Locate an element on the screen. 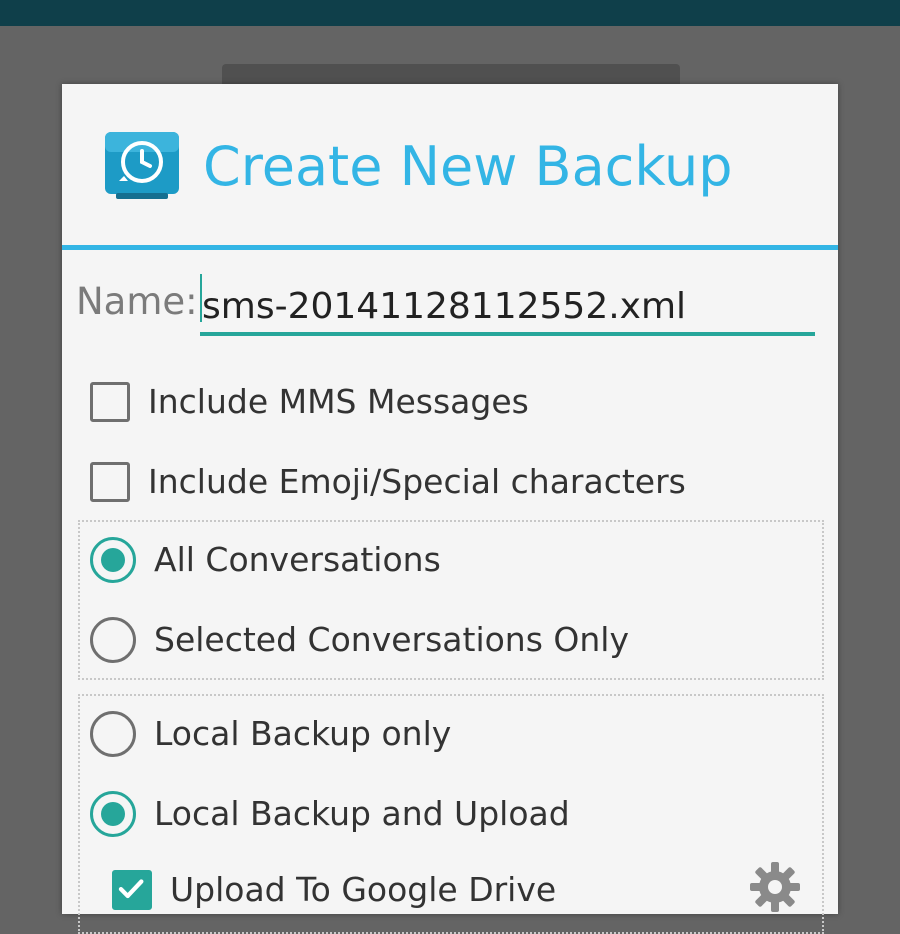 The image size is (900, 934). selected-conversations-label: Selected Conversations Only is located at coordinates (391, 639).